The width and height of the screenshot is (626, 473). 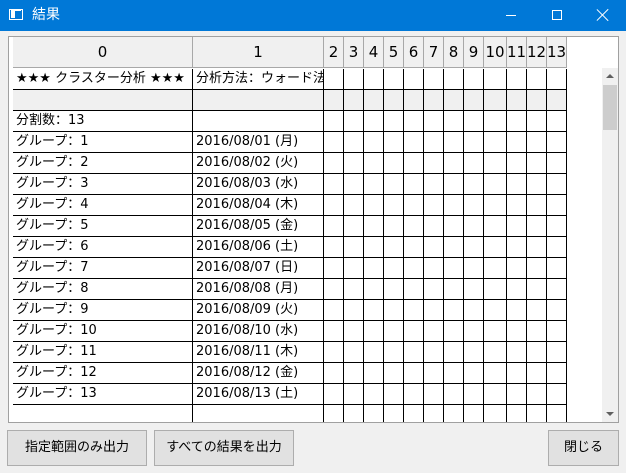 I want to click on export-range-button: 指定範囲のみ出力, so click(x=77, y=448).